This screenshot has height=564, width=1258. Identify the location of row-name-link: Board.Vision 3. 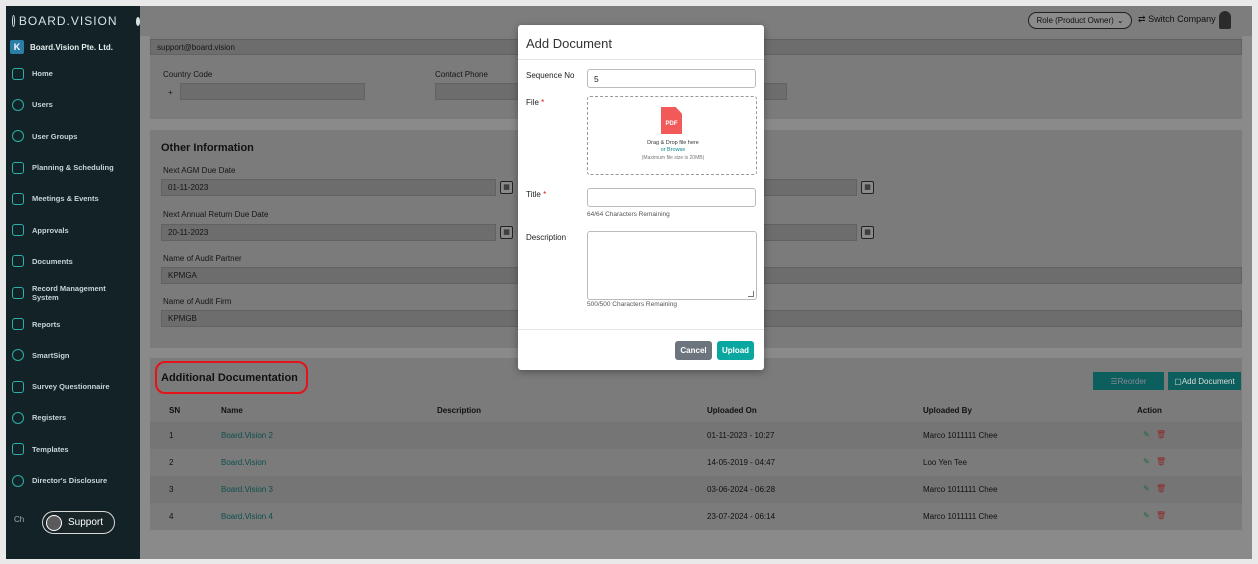
(247, 489).